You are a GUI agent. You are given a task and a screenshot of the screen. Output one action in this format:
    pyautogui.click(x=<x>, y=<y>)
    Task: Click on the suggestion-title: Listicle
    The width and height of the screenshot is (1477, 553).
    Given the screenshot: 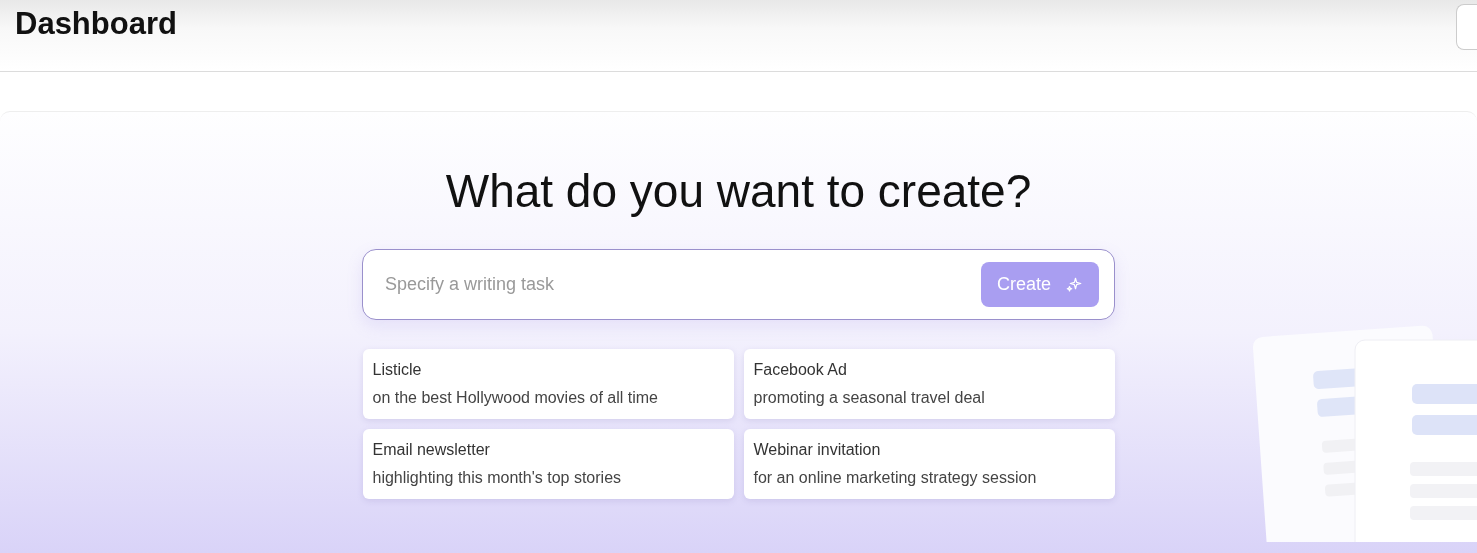 What is the action you would take?
    pyautogui.click(x=397, y=370)
    